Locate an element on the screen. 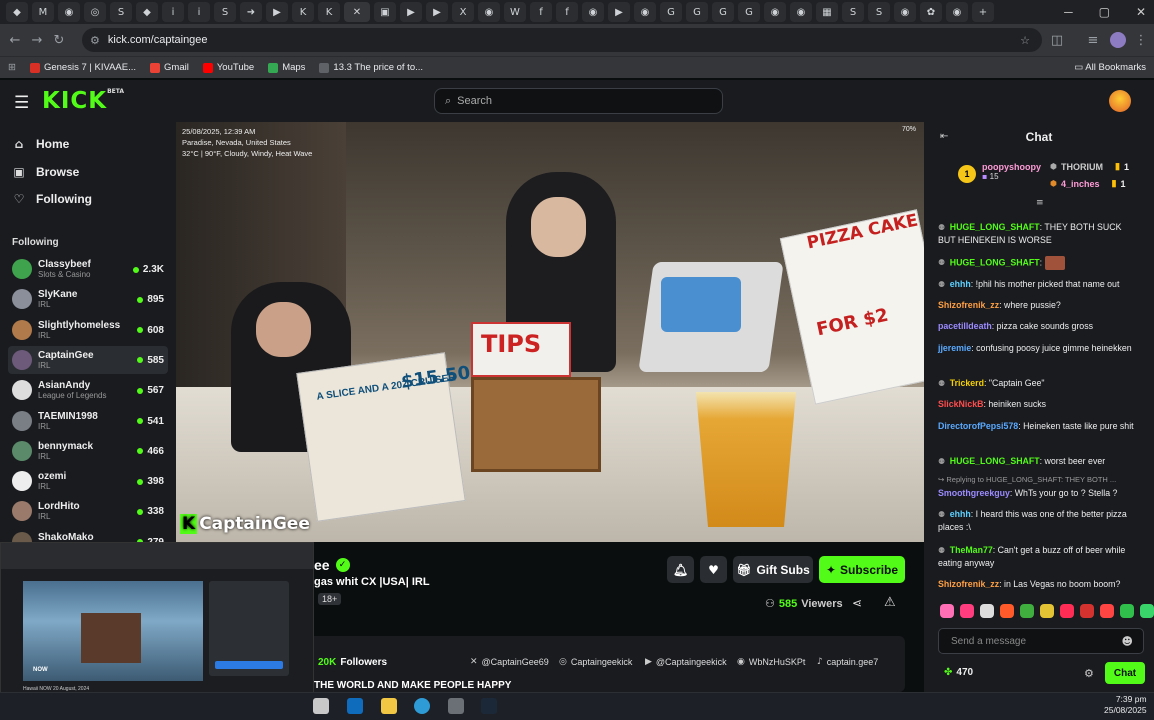 This screenshot has width=1154, height=720. social-link: ✕ @CaptainGee69 is located at coordinates (509, 662).